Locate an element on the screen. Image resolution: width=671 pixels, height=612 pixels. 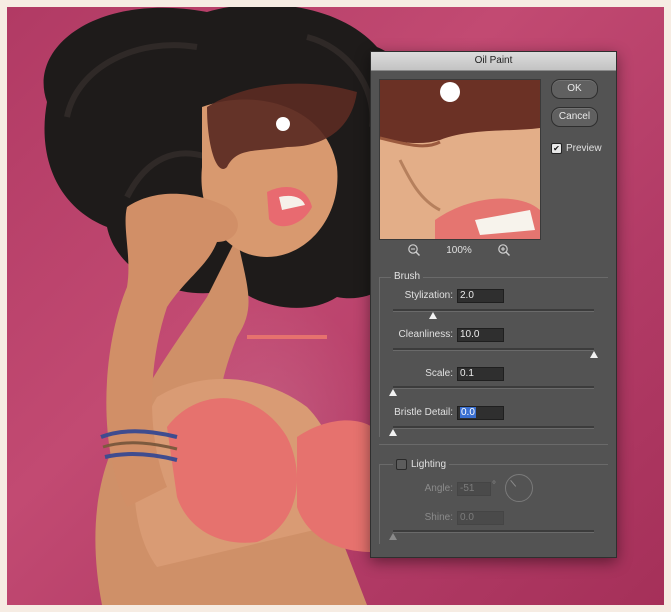
bristle-detail-value: 0.0 is located at coordinates (468, 412).